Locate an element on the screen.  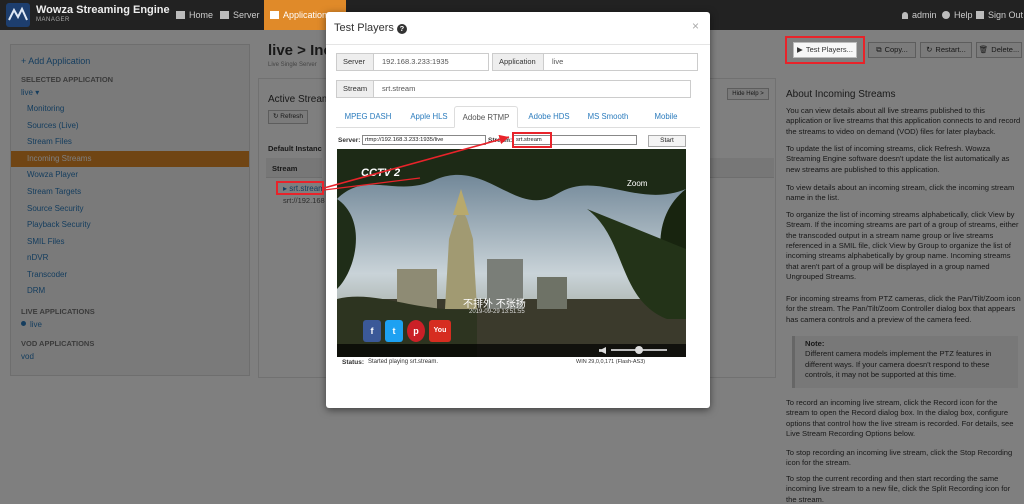
live-apps-heading: LIVE APPLICATIONS is located at coordinates (58, 311).